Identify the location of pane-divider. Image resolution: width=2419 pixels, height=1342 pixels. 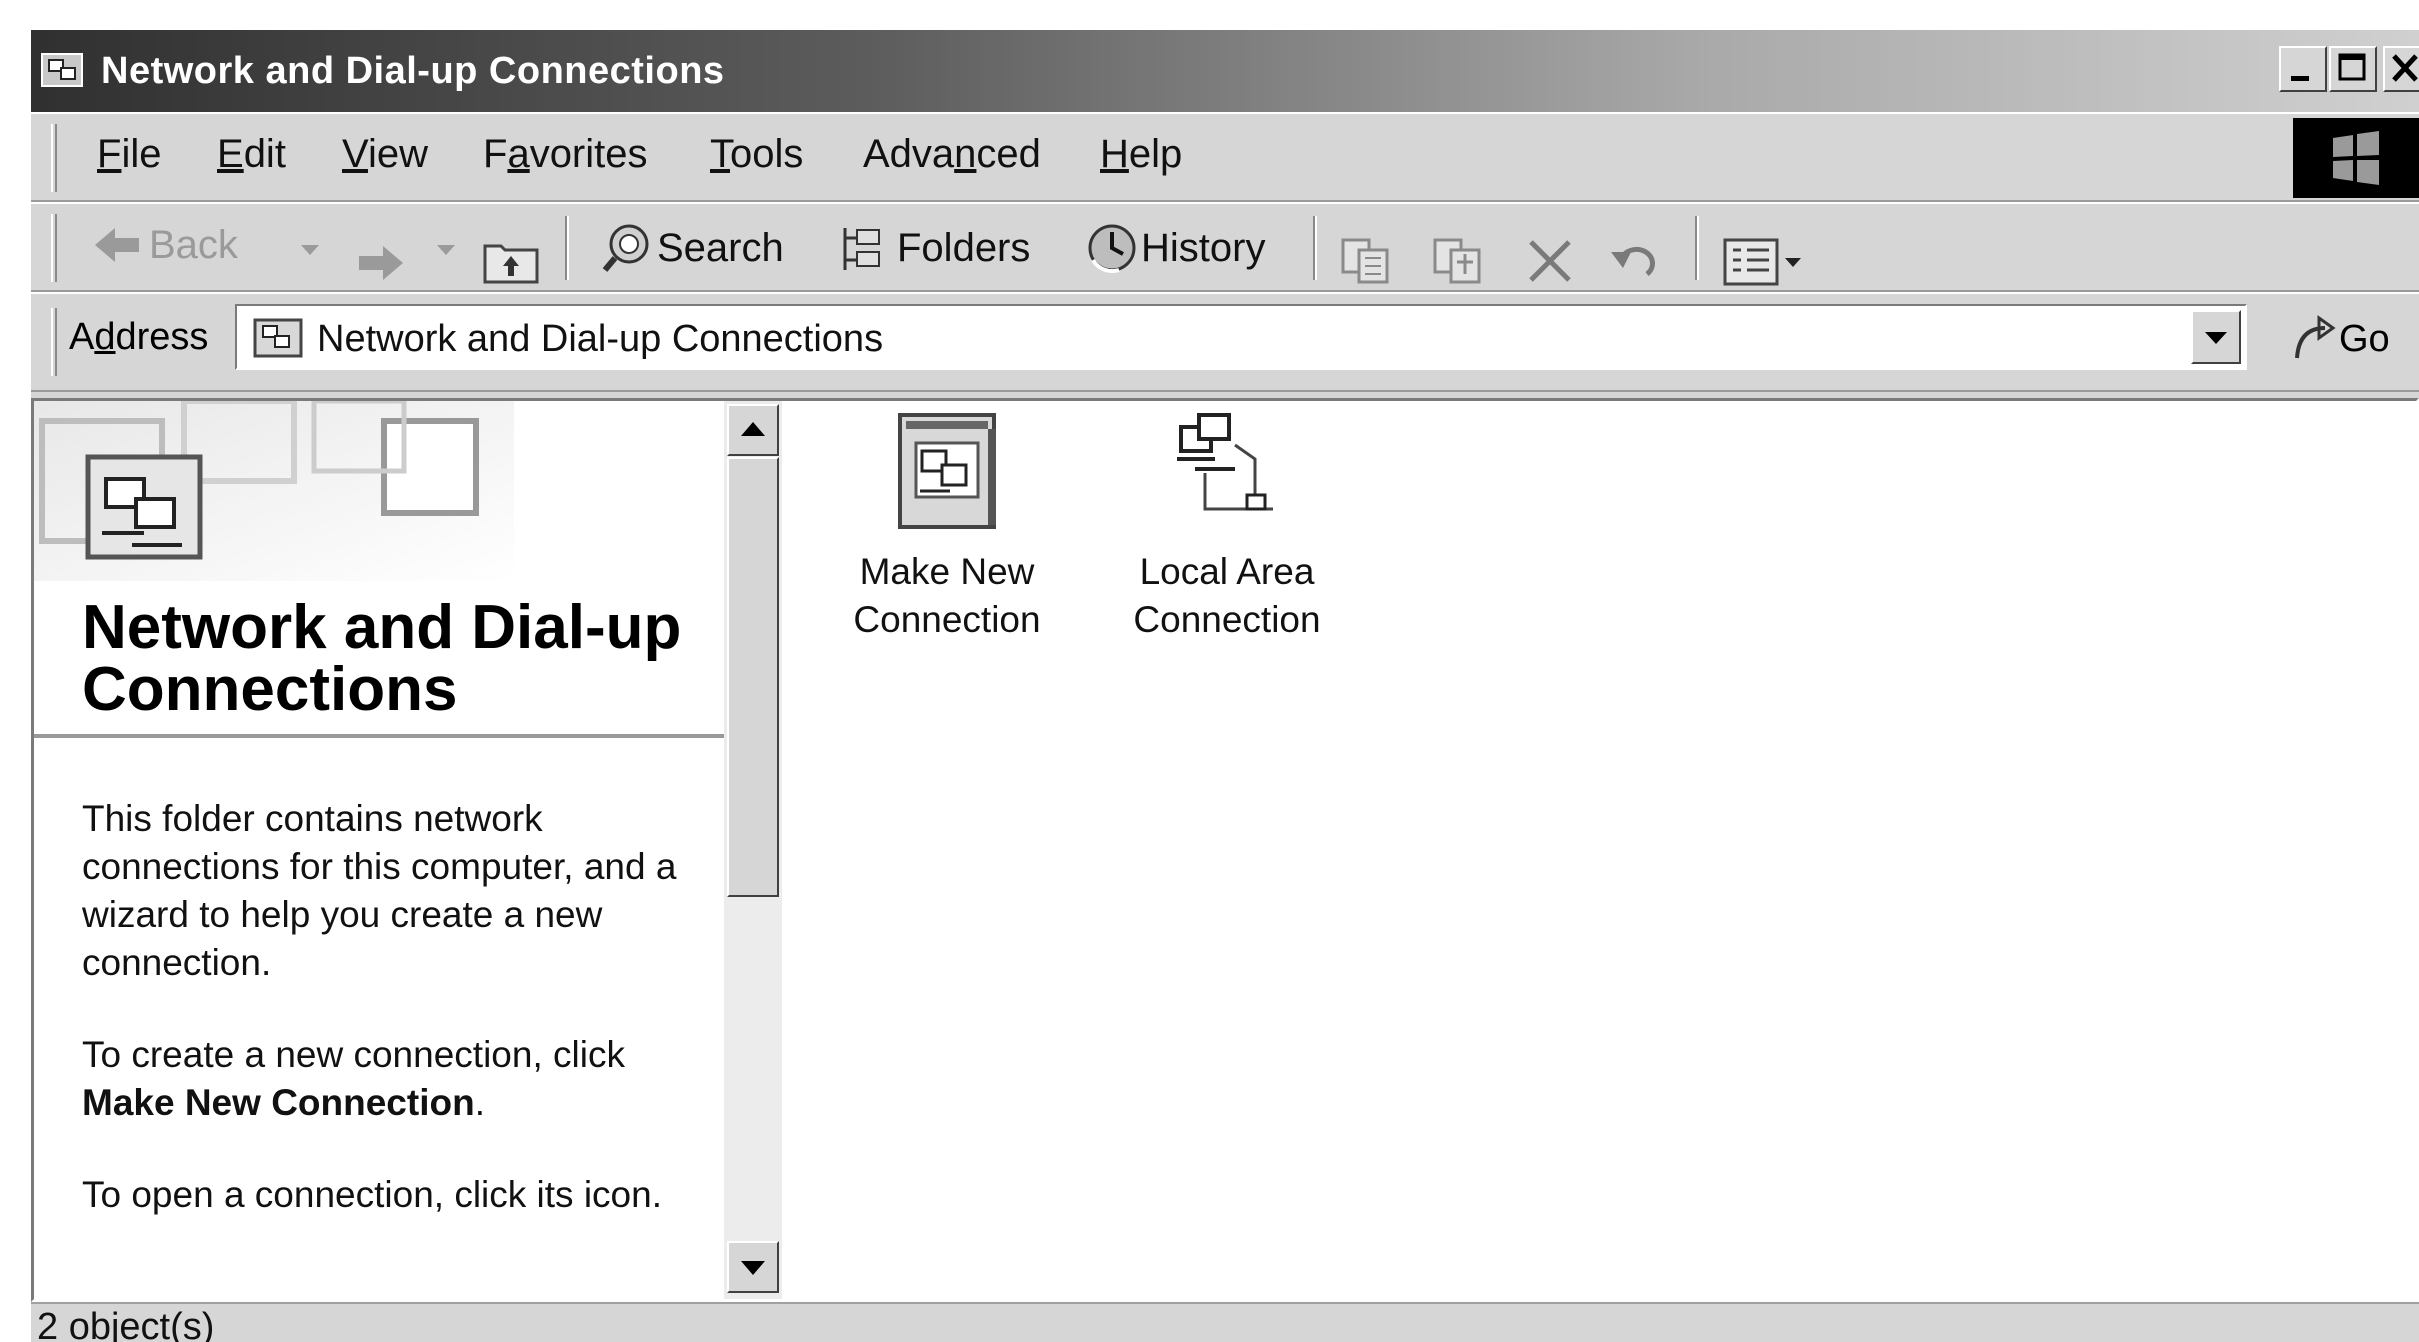
(379, 736).